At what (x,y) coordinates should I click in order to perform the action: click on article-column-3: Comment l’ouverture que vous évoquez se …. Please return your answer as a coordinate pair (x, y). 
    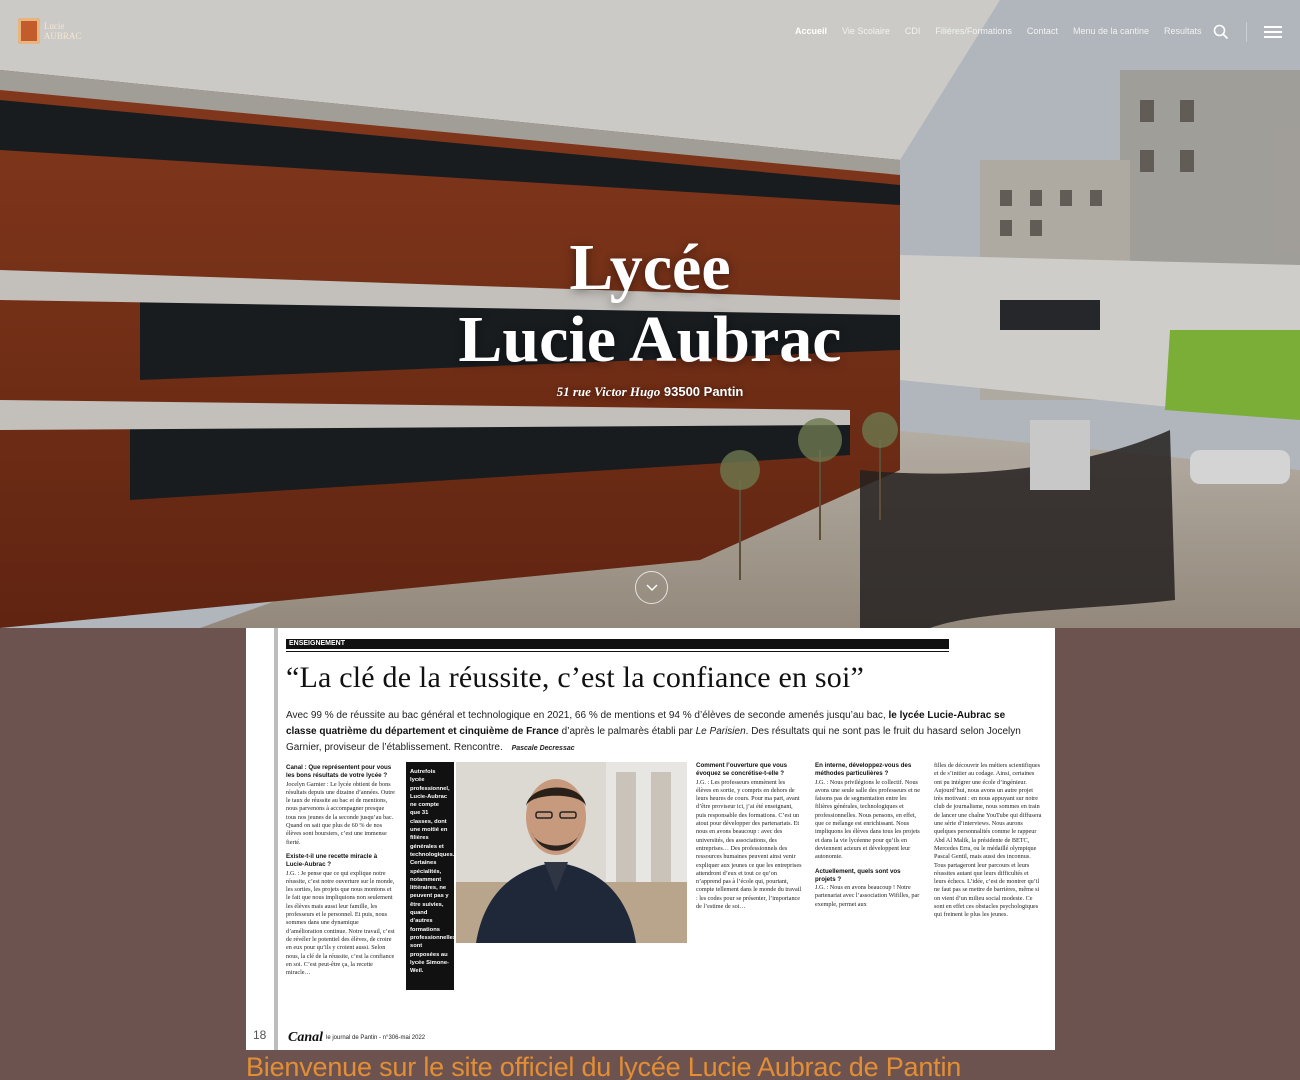
    Looking at the image, I should click on (749, 836).